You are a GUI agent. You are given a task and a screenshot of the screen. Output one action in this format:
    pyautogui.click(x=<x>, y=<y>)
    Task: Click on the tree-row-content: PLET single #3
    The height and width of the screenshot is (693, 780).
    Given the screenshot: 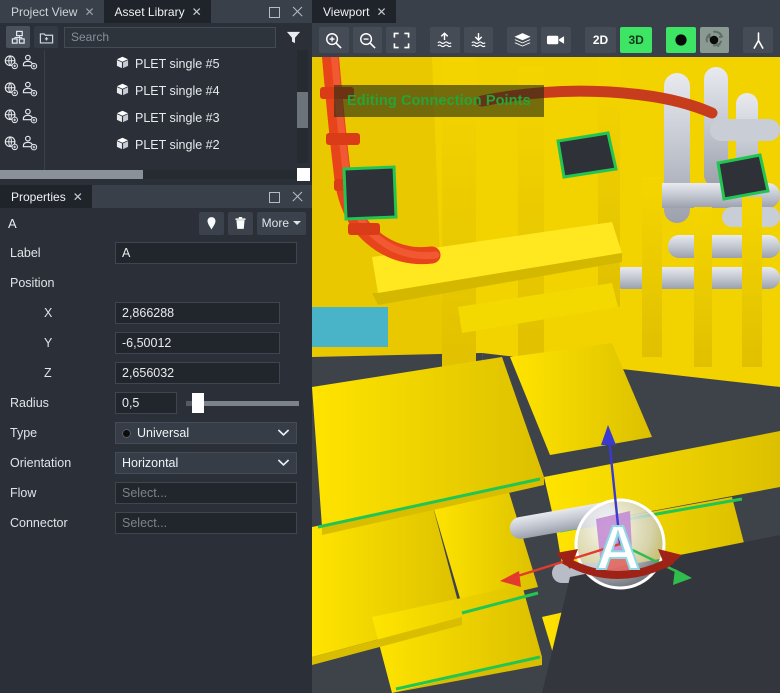 What is the action you would take?
    pyautogui.click(x=168, y=118)
    